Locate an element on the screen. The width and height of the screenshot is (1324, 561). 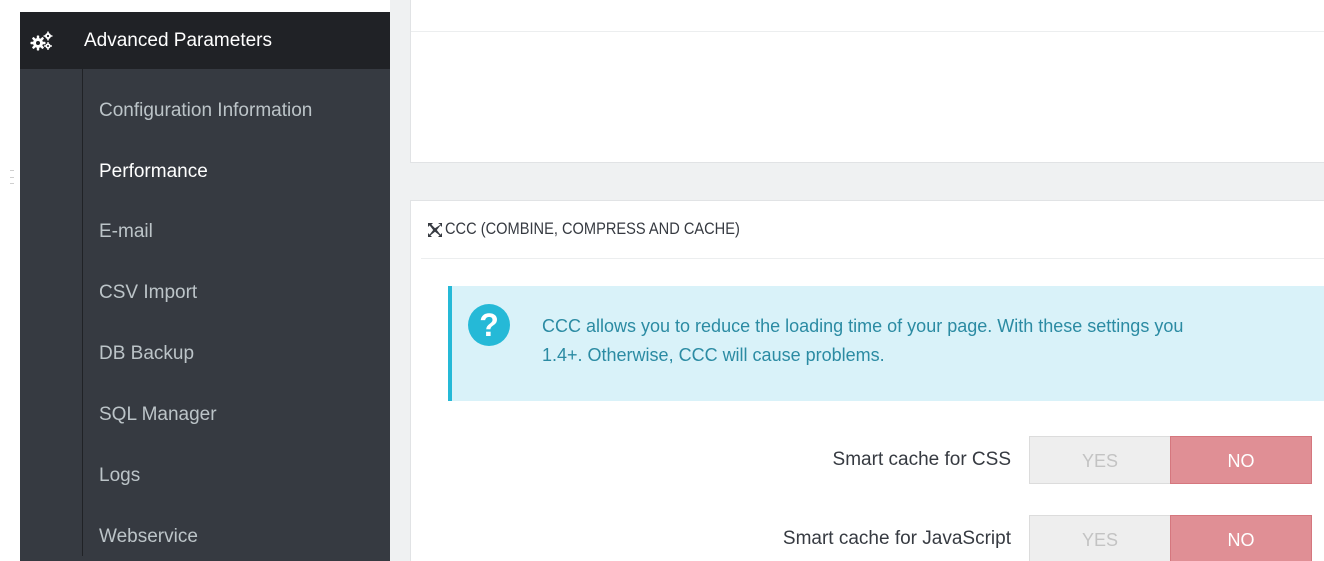
smart-cache-js-yes-option: YES is located at coordinates (1099, 538).